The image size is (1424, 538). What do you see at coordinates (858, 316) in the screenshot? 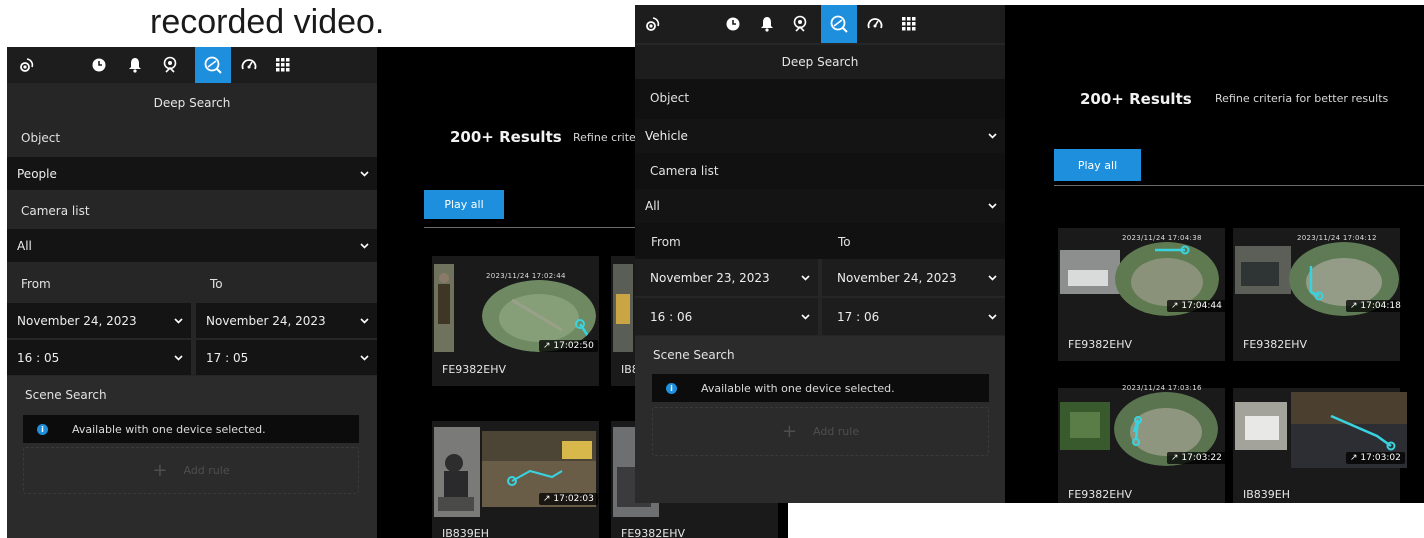
I see `to-time-value: 17 : 06` at bounding box center [858, 316].